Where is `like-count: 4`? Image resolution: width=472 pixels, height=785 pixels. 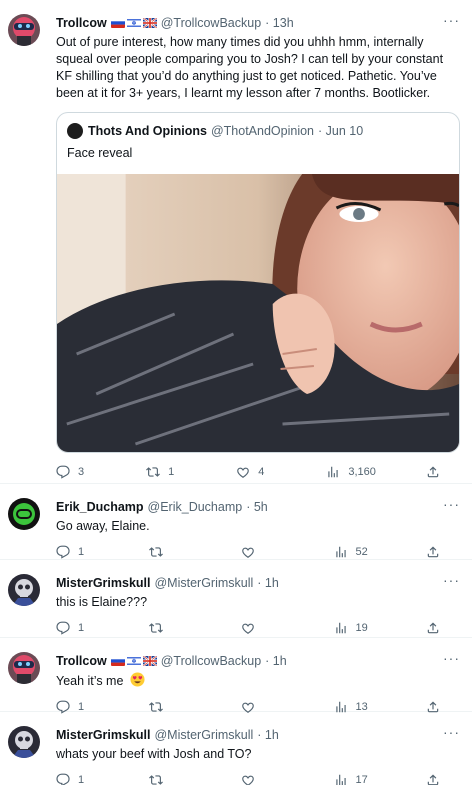 like-count: 4 is located at coordinates (261, 472).